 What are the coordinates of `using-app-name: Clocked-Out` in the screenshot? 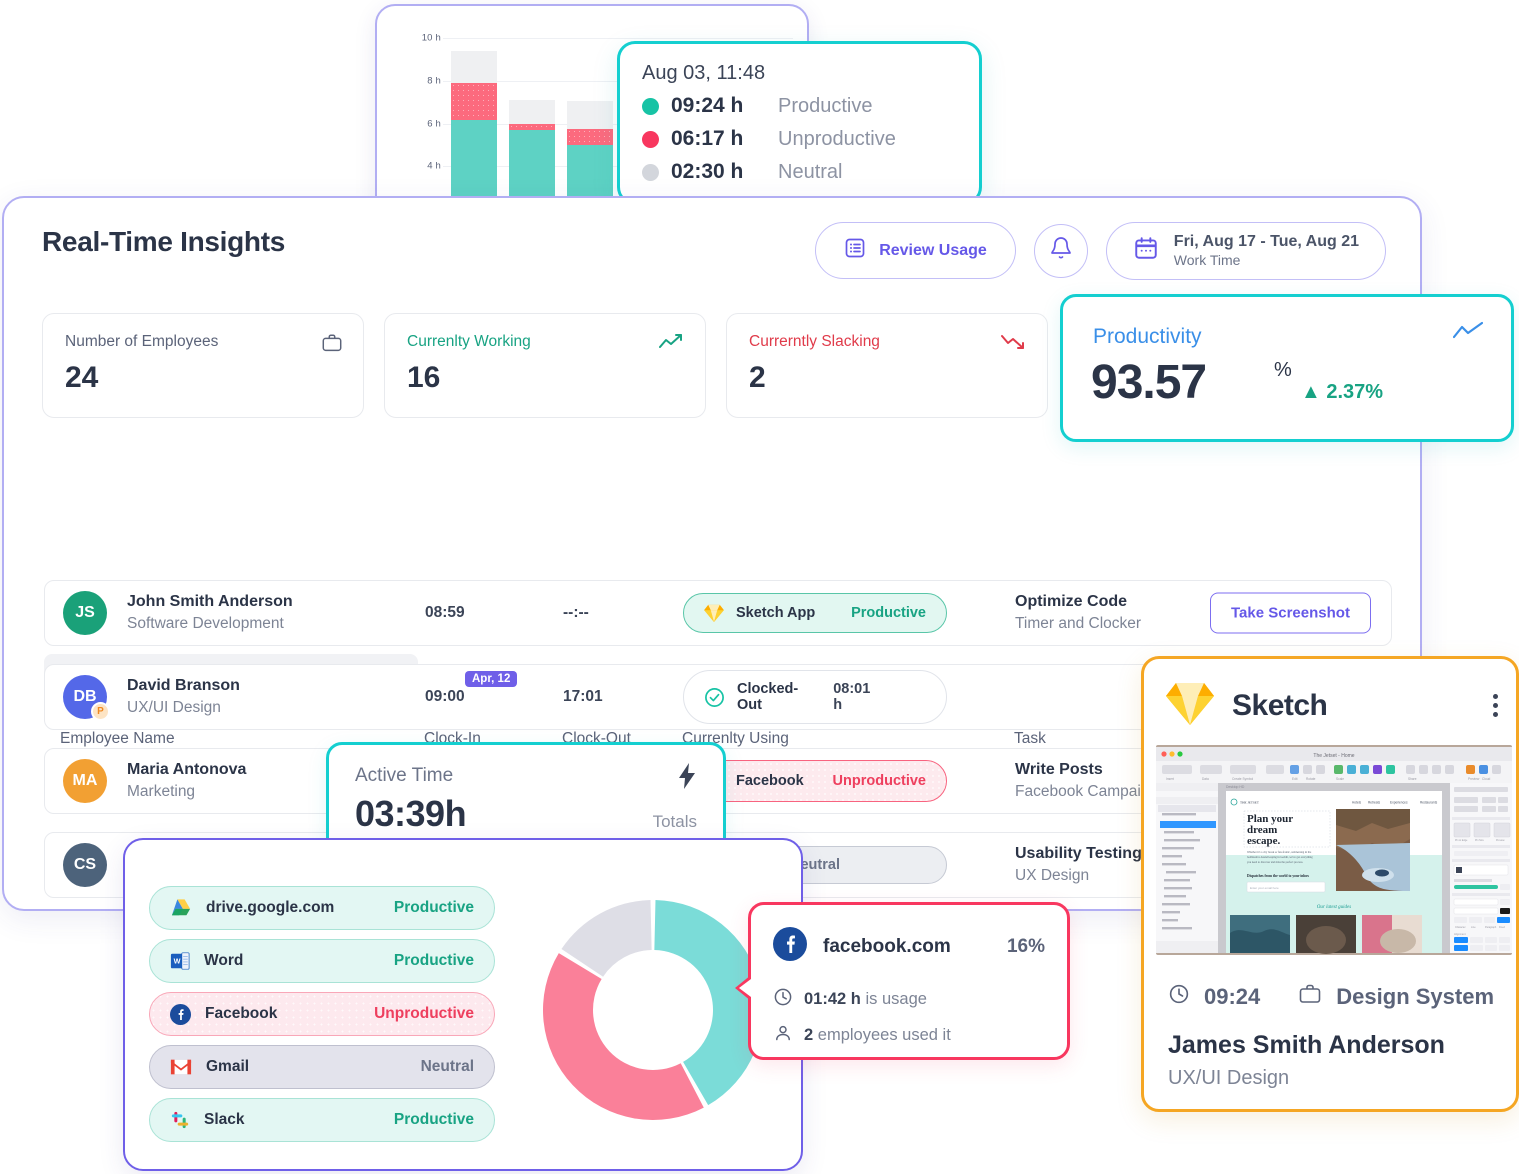 It's located at (768, 697).